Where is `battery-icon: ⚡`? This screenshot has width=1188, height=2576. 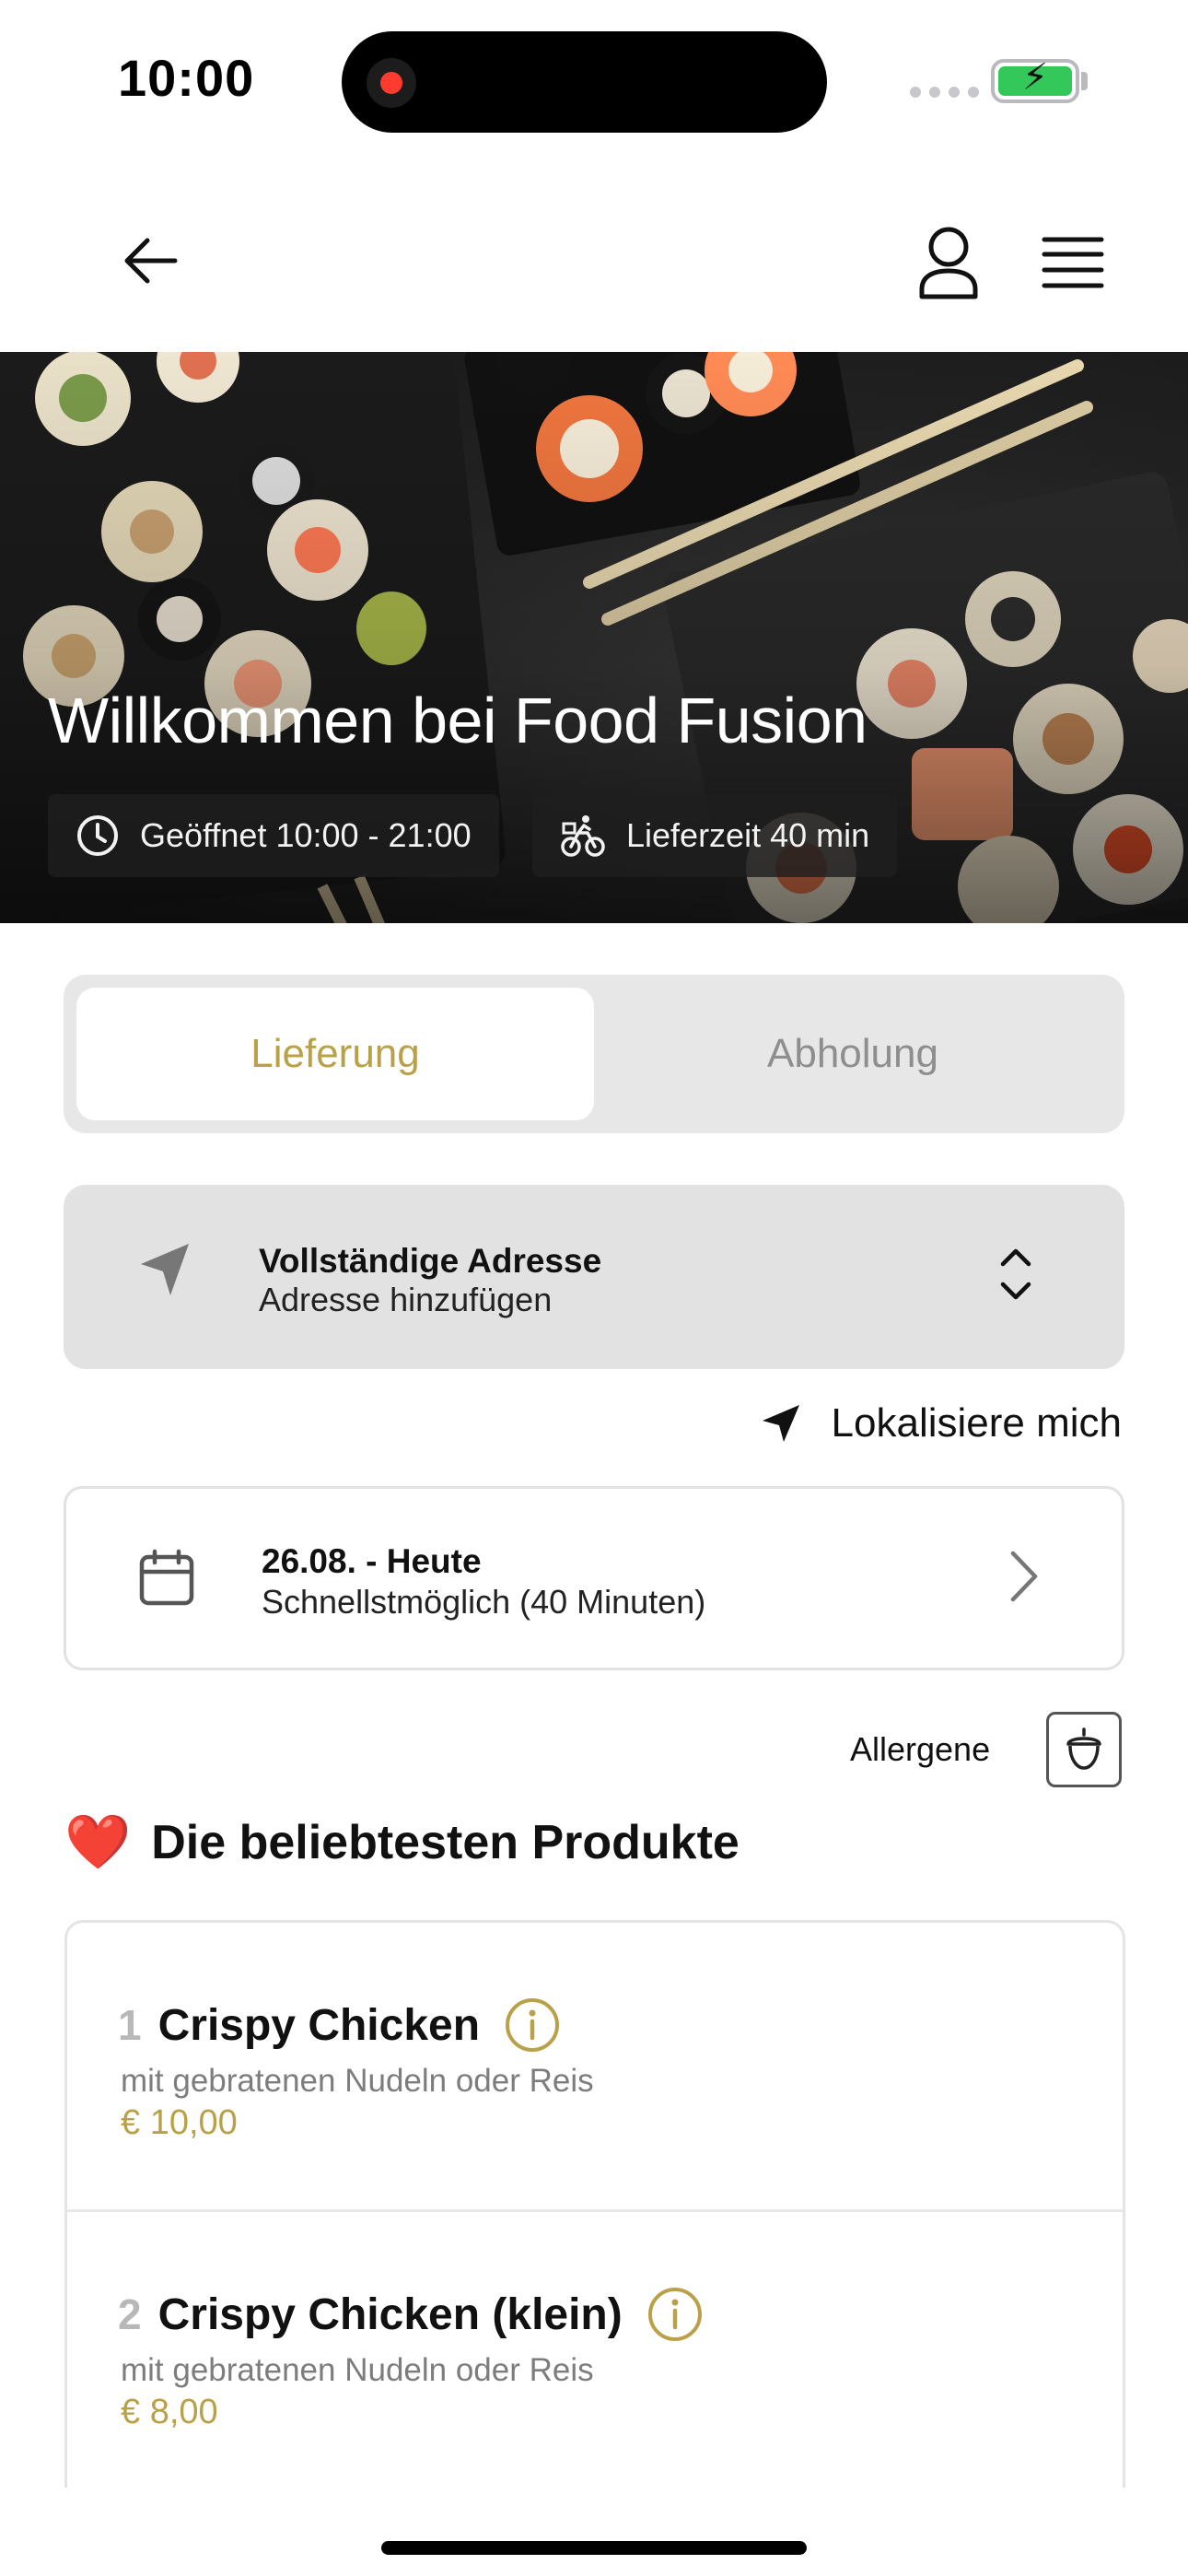
battery-icon: ⚡ is located at coordinates (1035, 81).